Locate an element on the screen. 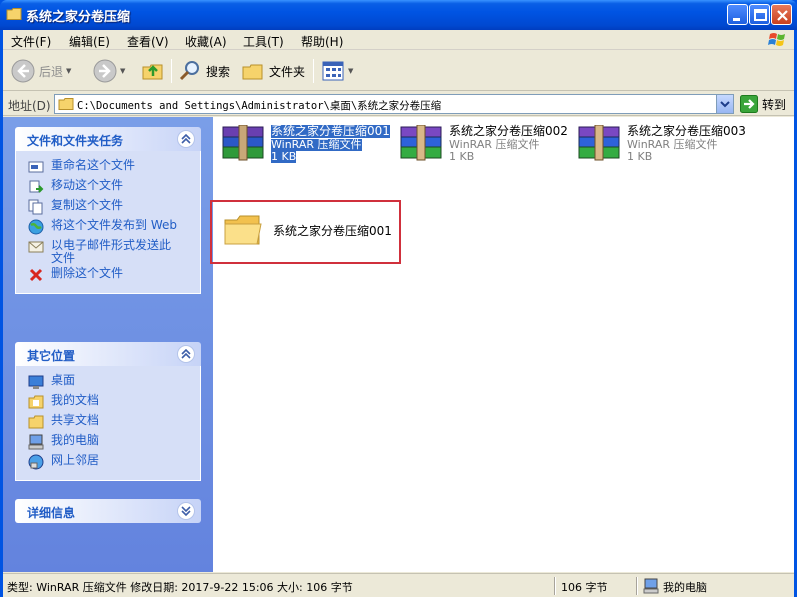 Image resolution: width=797 pixels, height=597 pixels. folder-icon is located at coordinates (66, 104).